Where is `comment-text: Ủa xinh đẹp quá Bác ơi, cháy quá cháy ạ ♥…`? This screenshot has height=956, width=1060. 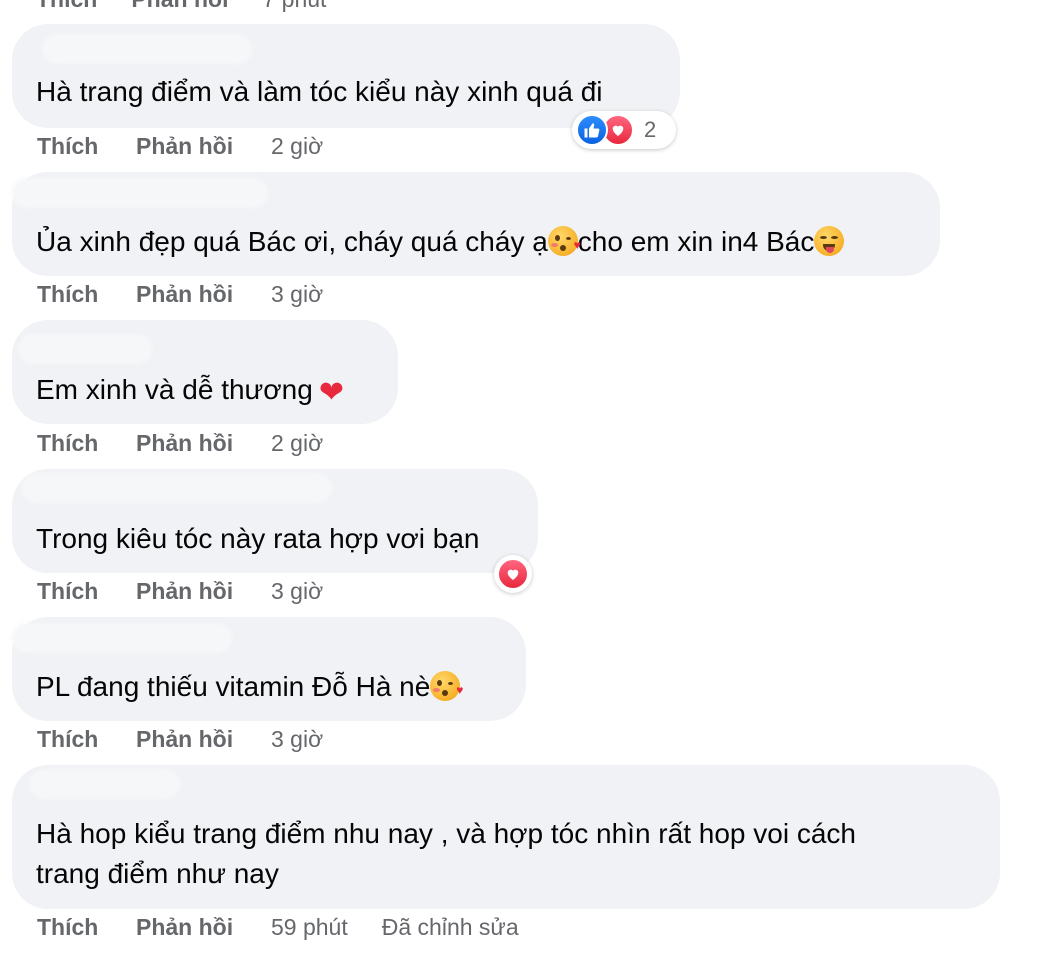
comment-text: Ủa xinh đẹp quá Bác ơi, cháy quá cháy ạ ♥… is located at coordinates (440, 242).